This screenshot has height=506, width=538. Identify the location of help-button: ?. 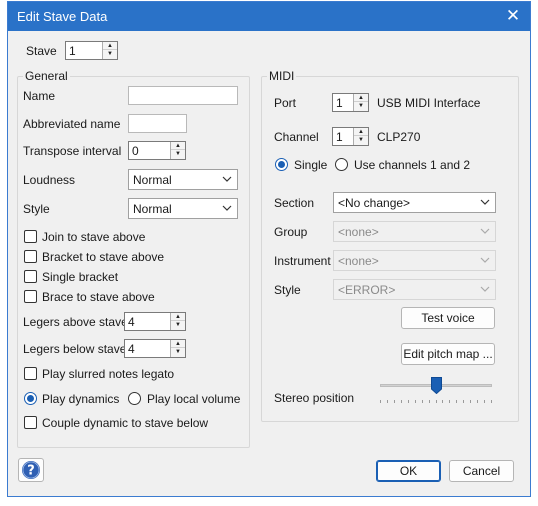
(31, 470).